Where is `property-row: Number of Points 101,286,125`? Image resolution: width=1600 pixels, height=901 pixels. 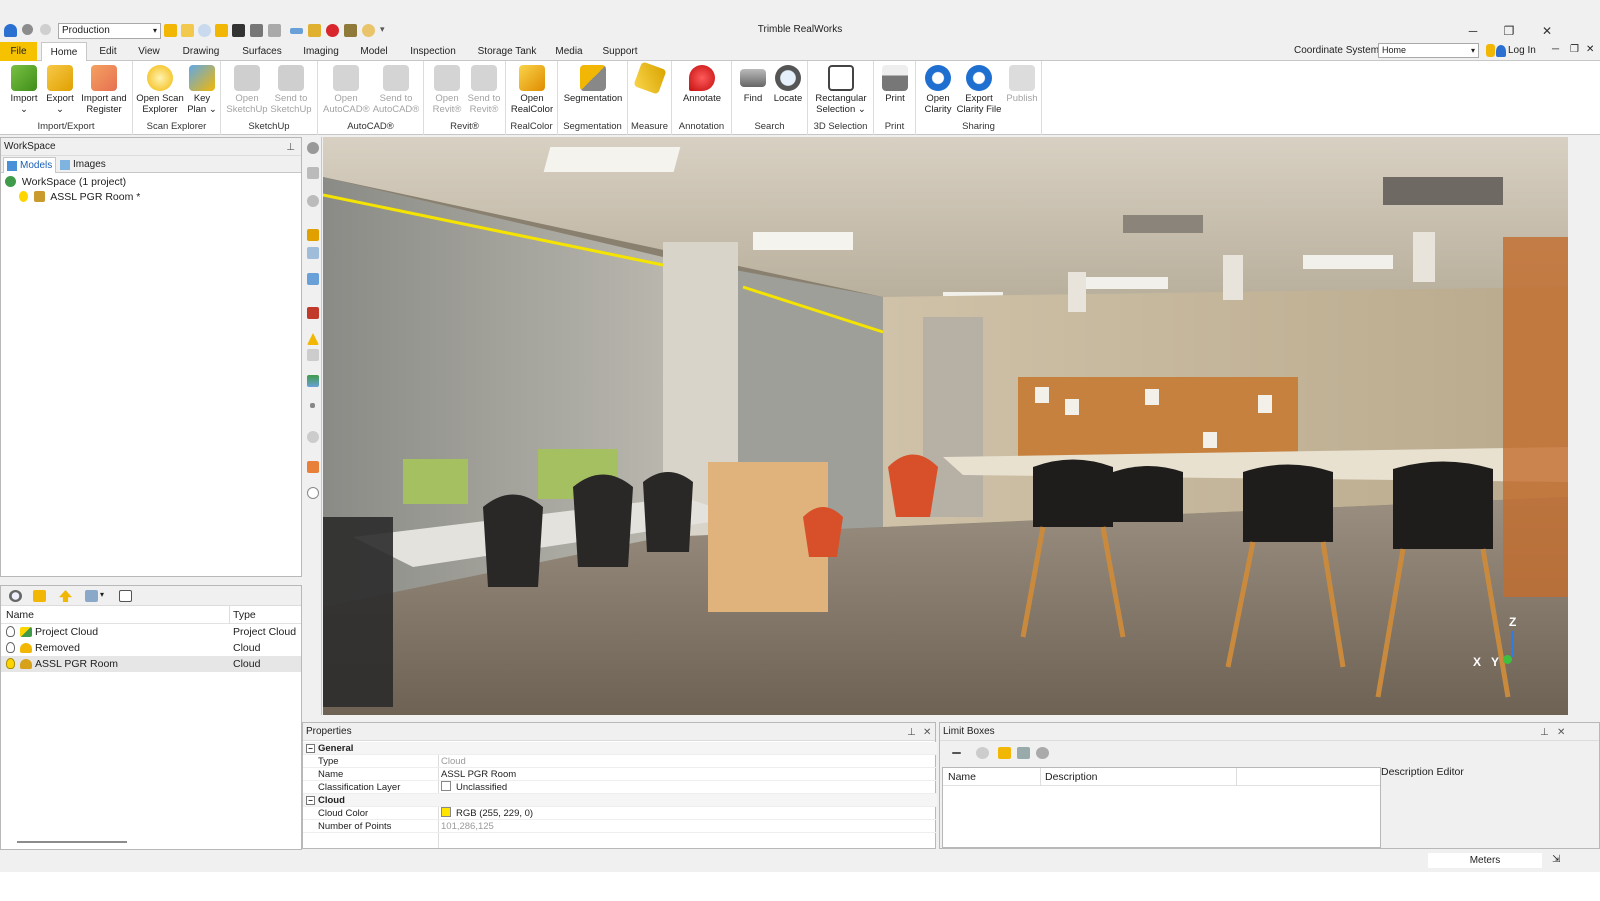
property-row: Number of Points 101,286,125 is located at coordinates (620, 826).